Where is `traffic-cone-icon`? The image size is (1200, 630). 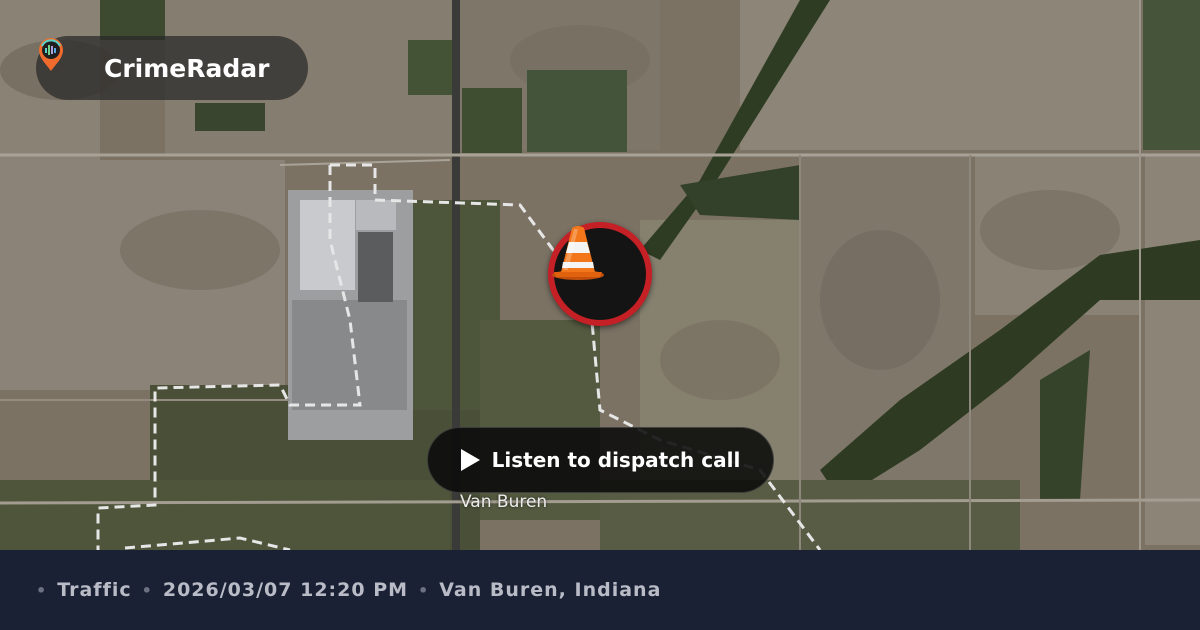
traffic-cone-icon is located at coordinates (578, 253).